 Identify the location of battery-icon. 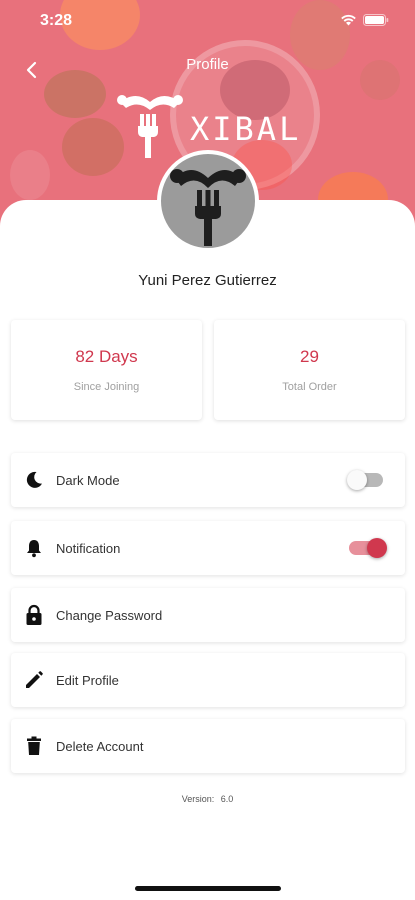
(376, 20).